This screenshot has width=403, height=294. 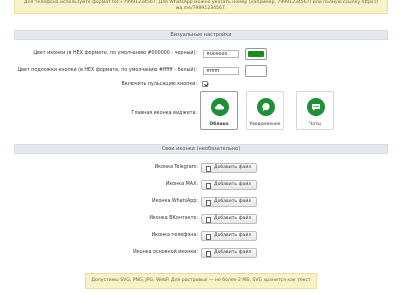 I want to click on banner-line-2: wa.me/79991234567., so click(x=201, y=8).